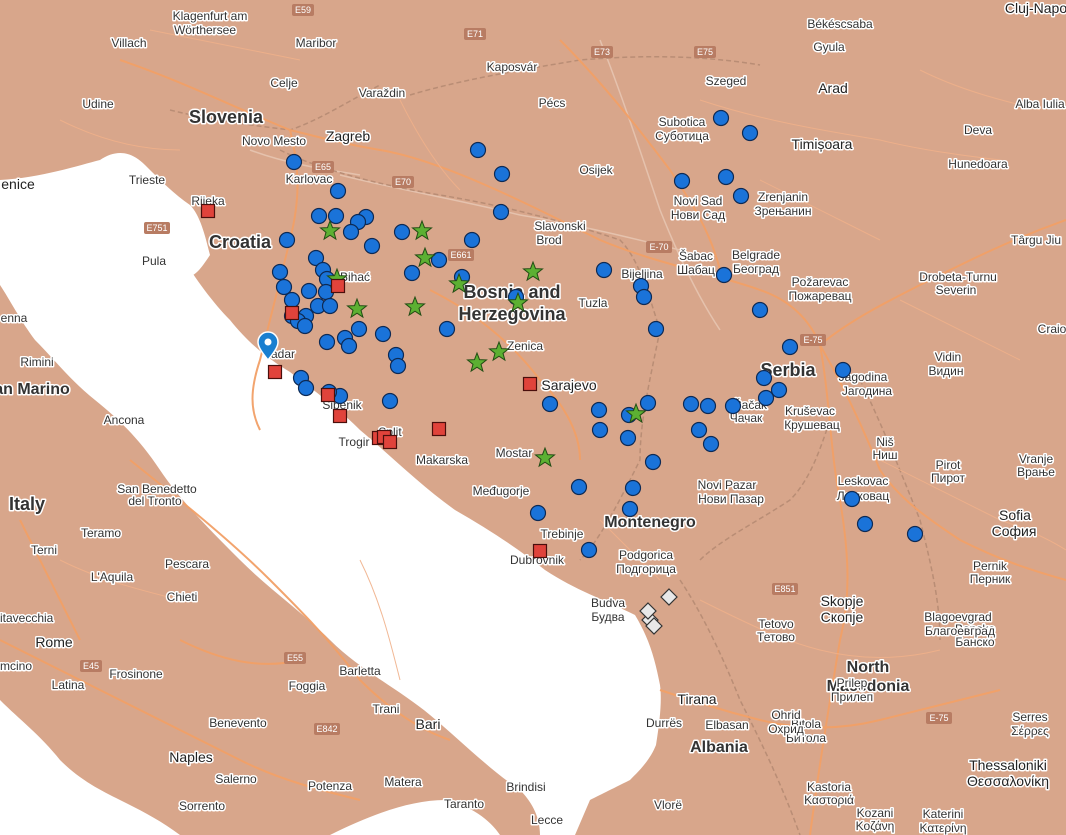  What do you see at coordinates (1036, 472) in the screenshot?
I see `city-label: Врање` at bounding box center [1036, 472].